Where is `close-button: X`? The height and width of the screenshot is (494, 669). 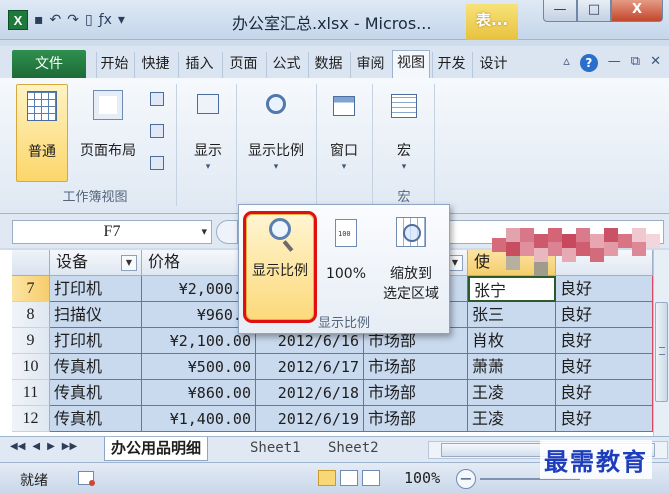 close-button: X is located at coordinates (637, 11).